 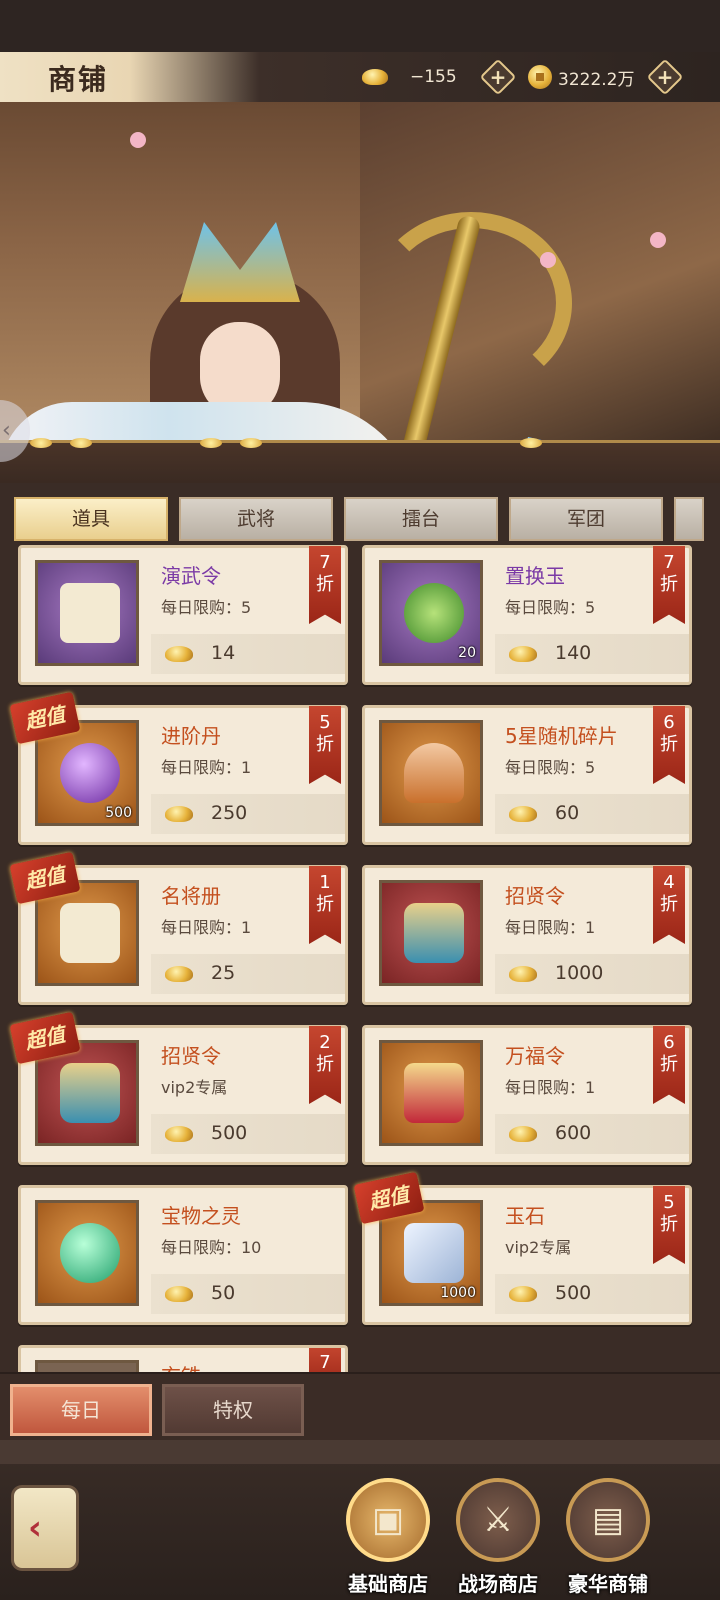 I want to click on price-bar: 50, so click(x=248, y=1294).